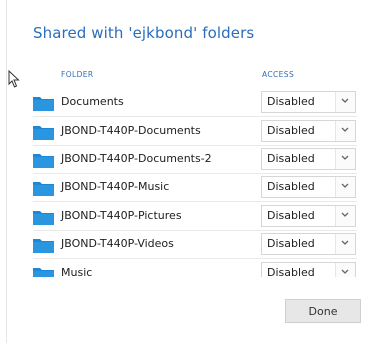  Describe the element at coordinates (191, 216) in the screenshot. I see `folder-row: JBOND-T440P-Pictures Disabled` at that location.